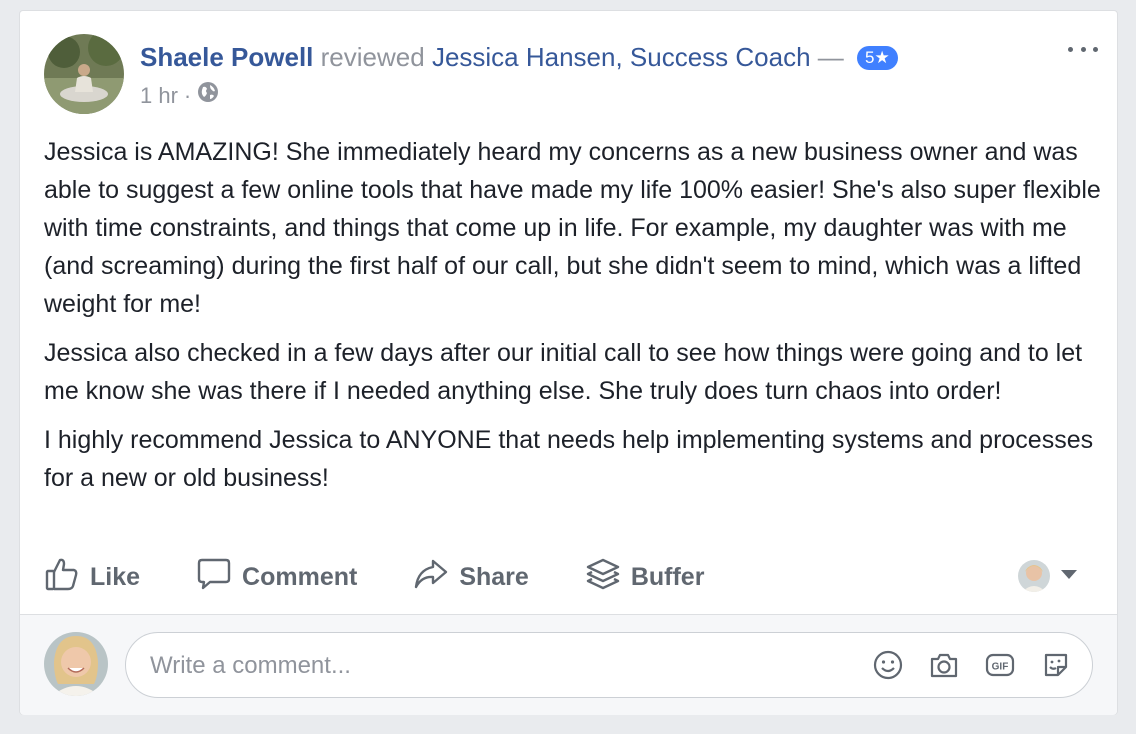  Describe the element at coordinates (208, 95) in the screenshot. I see `globe-icon` at that location.